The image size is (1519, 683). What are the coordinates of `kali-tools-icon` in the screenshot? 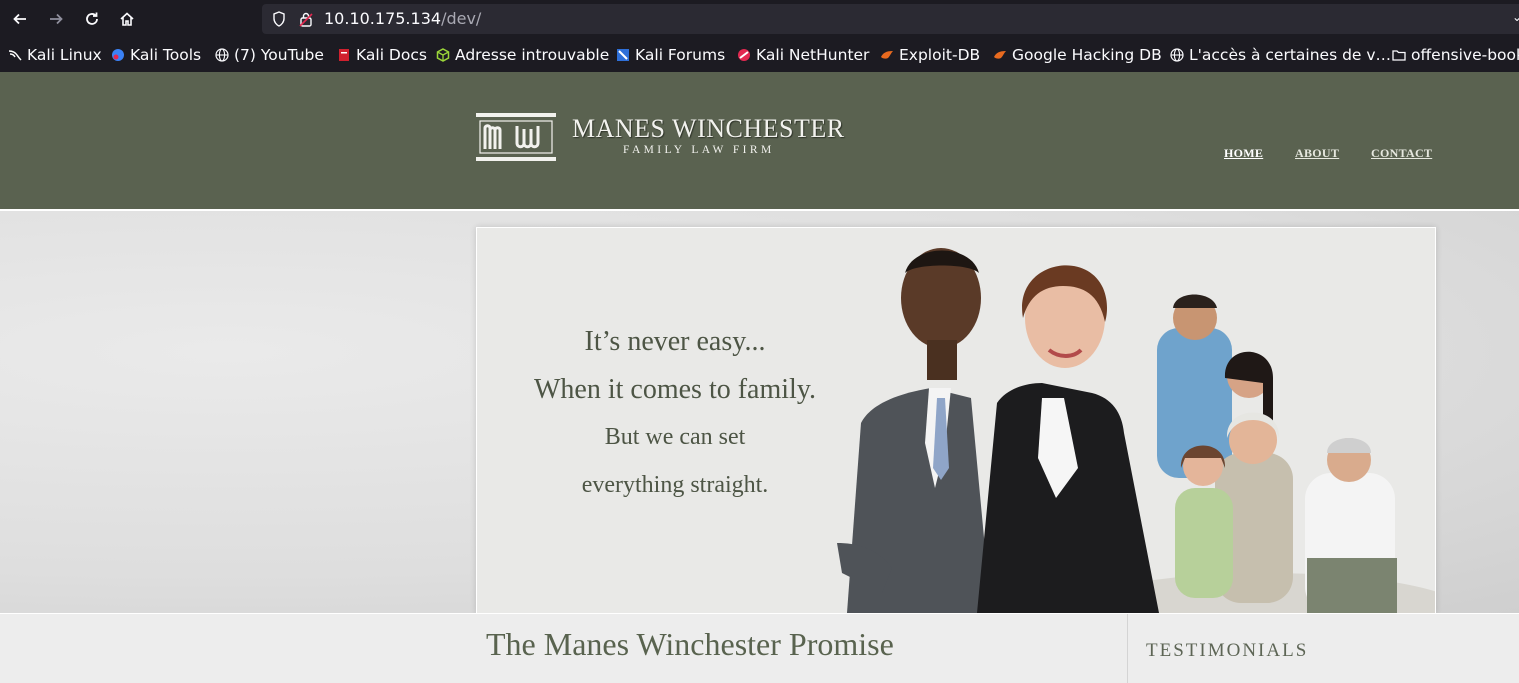 It's located at (118, 55).